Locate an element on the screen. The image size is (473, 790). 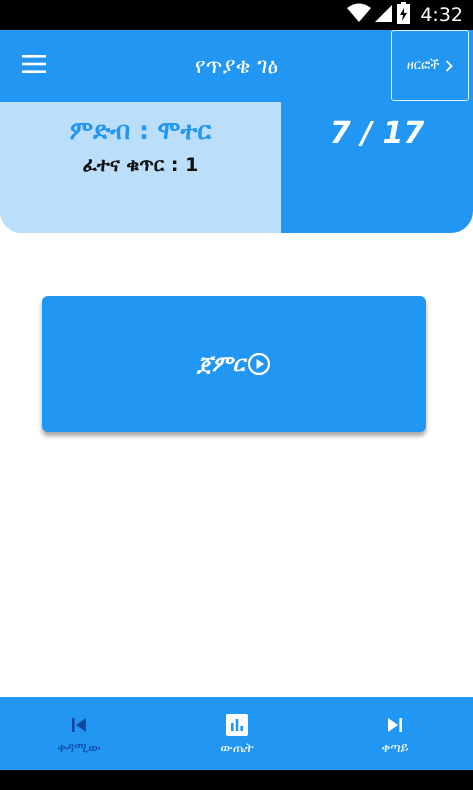
category-line: ምድብ : ሞተር is located at coordinates (140, 131).